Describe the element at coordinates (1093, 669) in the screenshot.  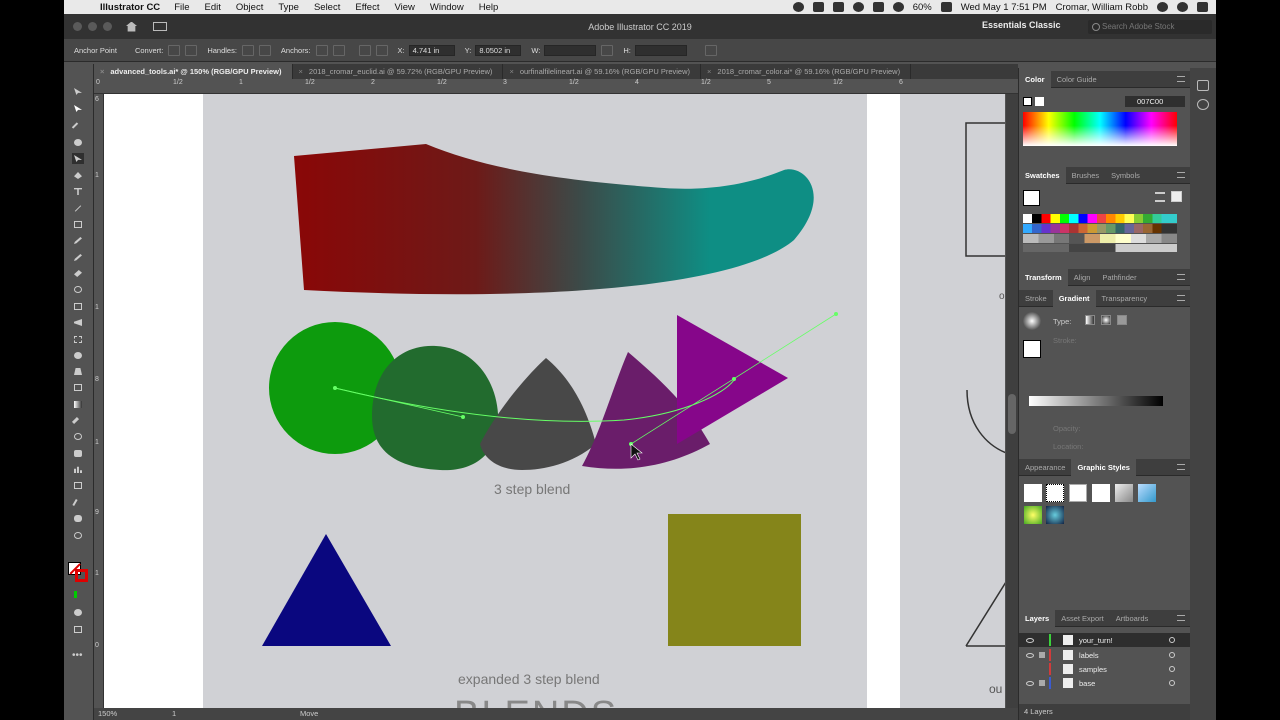
I see `layer-name: samples` at that location.